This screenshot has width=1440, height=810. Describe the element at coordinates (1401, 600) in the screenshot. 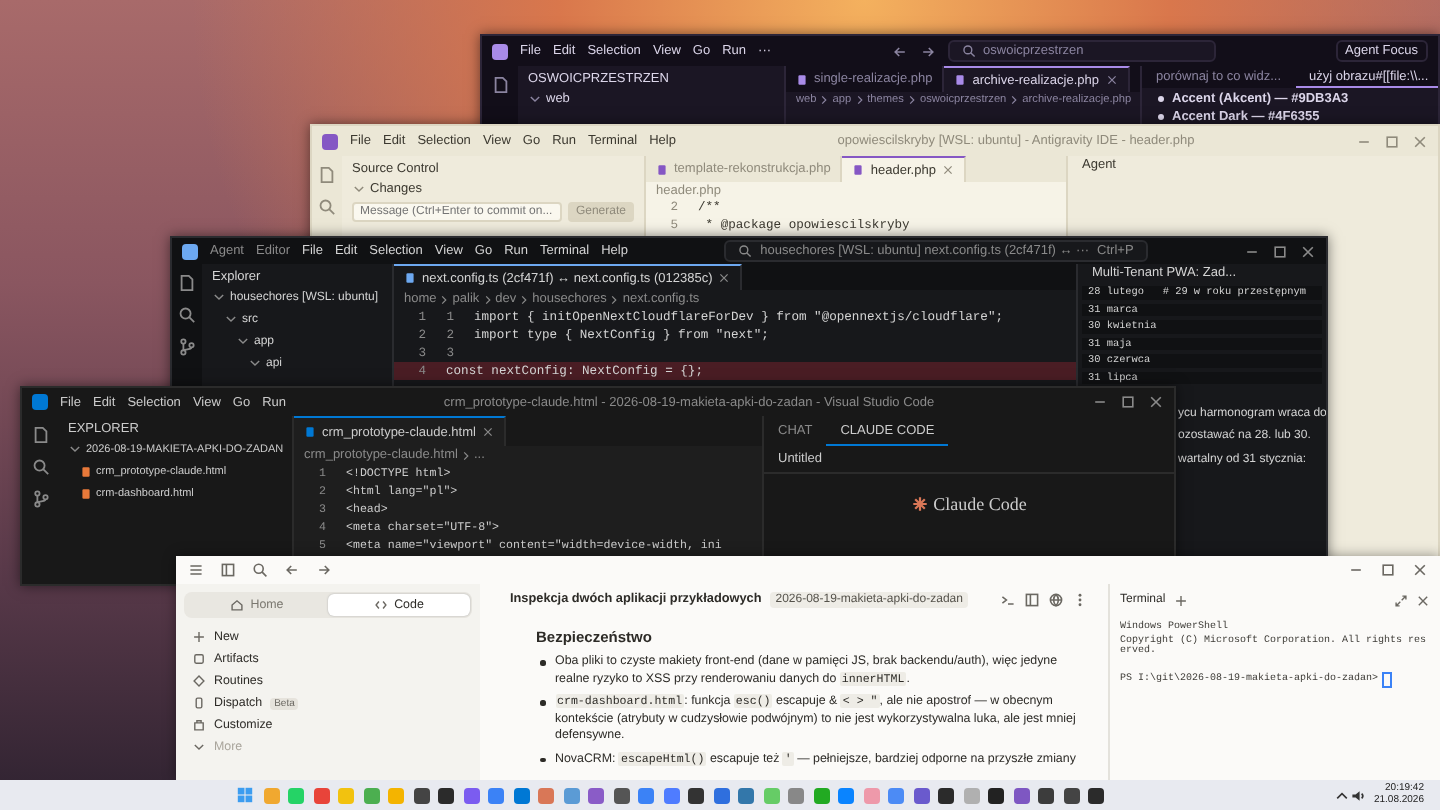

I see `expand-icon` at that location.